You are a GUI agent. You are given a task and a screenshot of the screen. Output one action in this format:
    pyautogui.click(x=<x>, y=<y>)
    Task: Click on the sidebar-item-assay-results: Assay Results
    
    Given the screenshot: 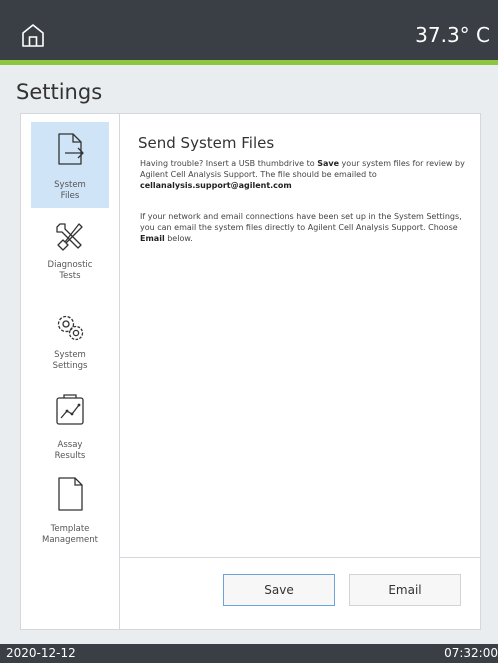 What is the action you would take?
    pyautogui.click(x=70, y=429)
    